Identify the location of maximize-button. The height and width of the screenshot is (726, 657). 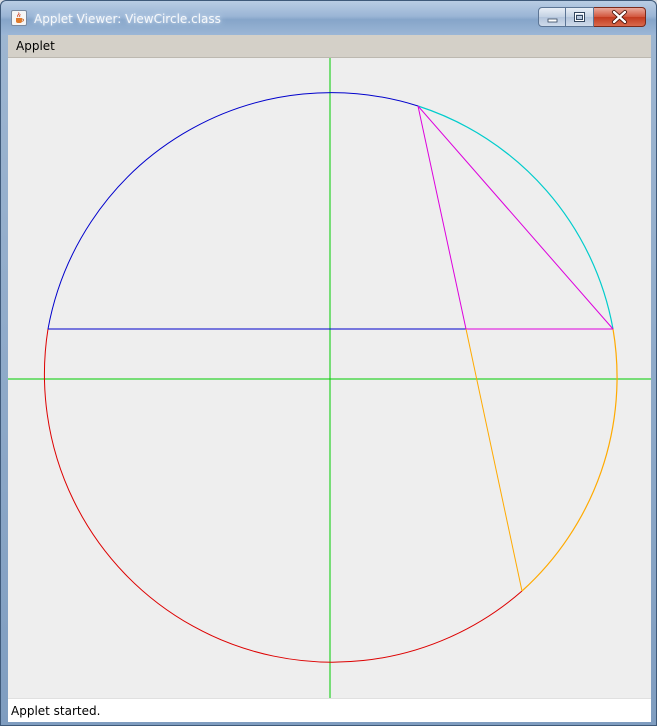
(580, 17).